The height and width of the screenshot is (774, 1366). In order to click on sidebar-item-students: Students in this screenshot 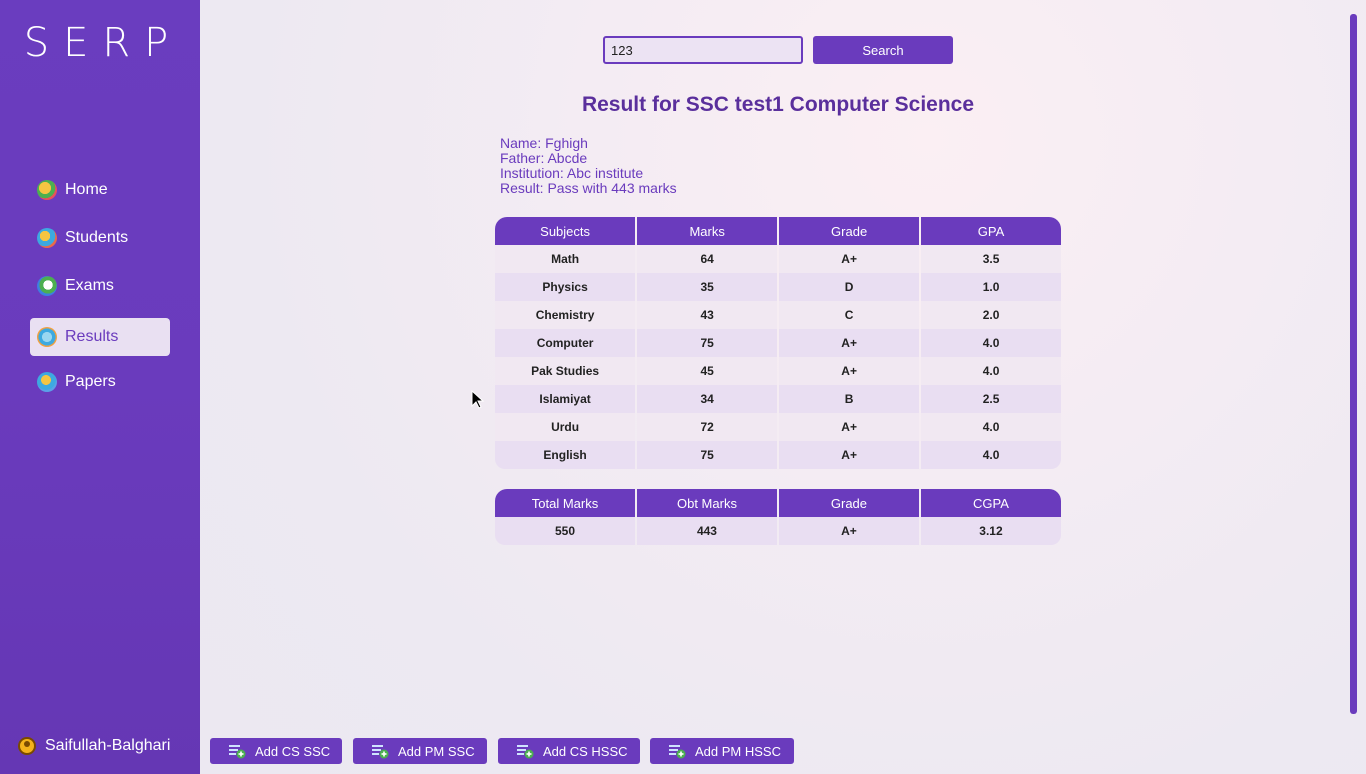, I will do `click(100, 238)`.